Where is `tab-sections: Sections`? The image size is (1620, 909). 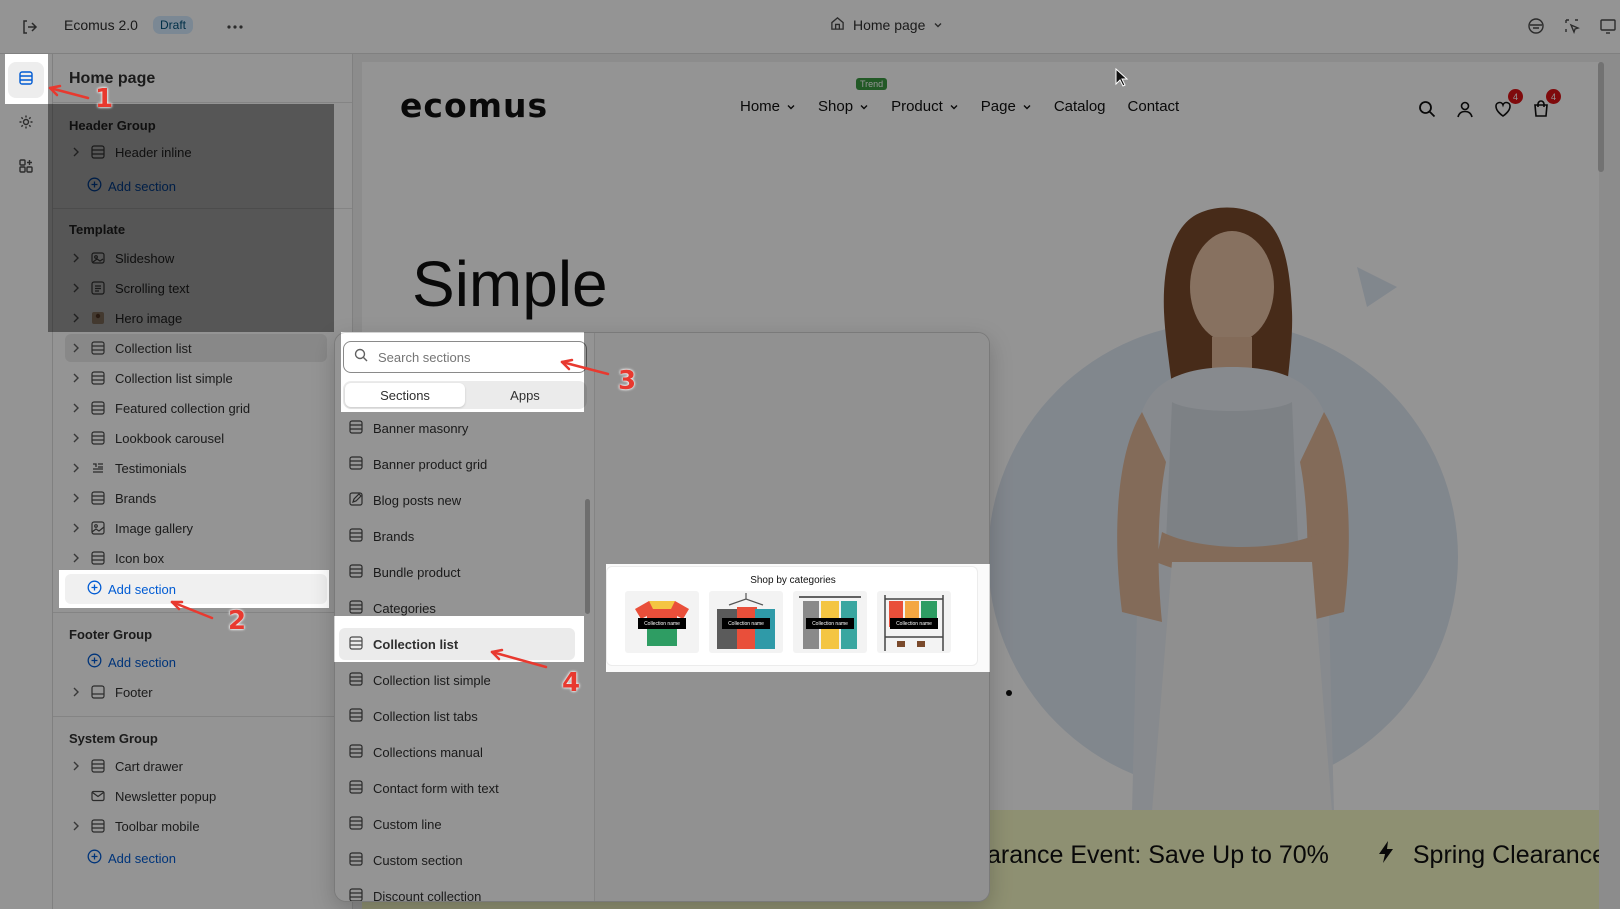
tab-sections: Sections is located at coordinates (405, 395).